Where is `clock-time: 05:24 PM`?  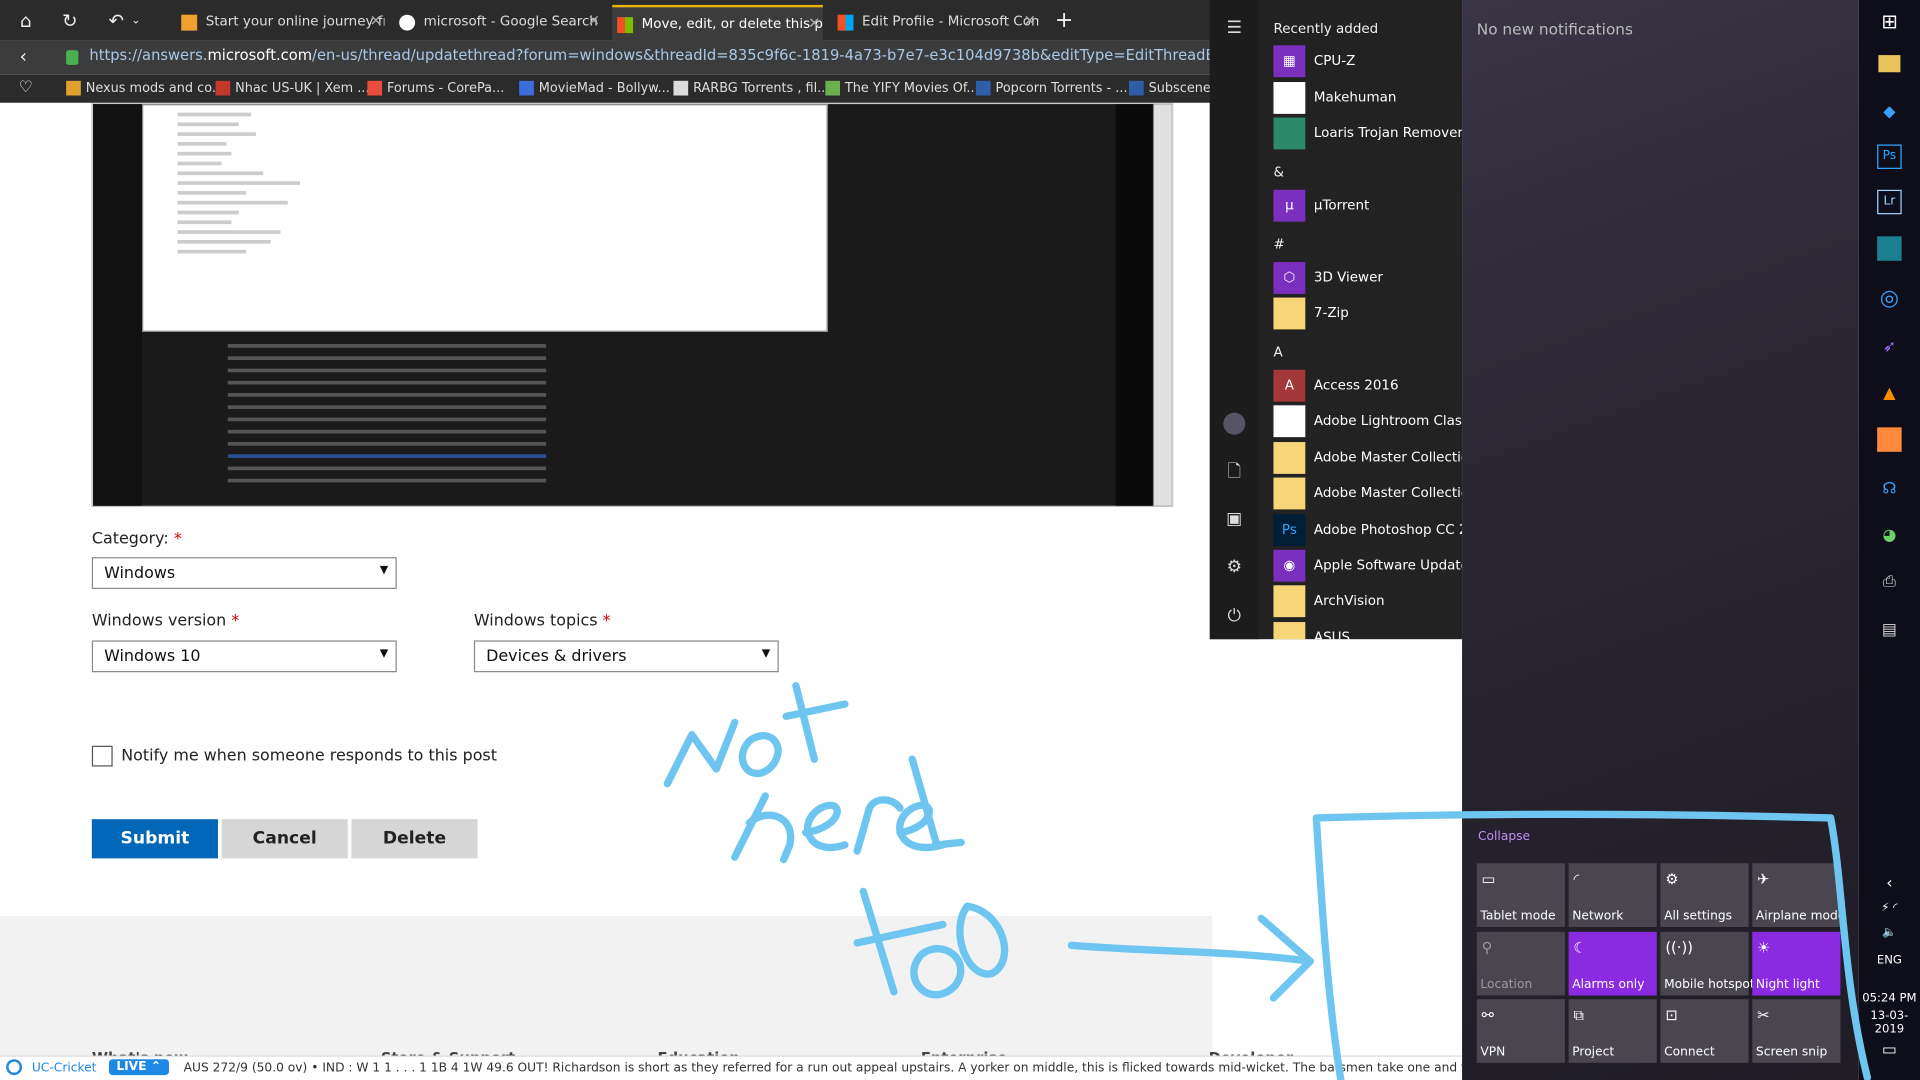
clock-time: 05:24 PM is located at coordinates (1889, 998).